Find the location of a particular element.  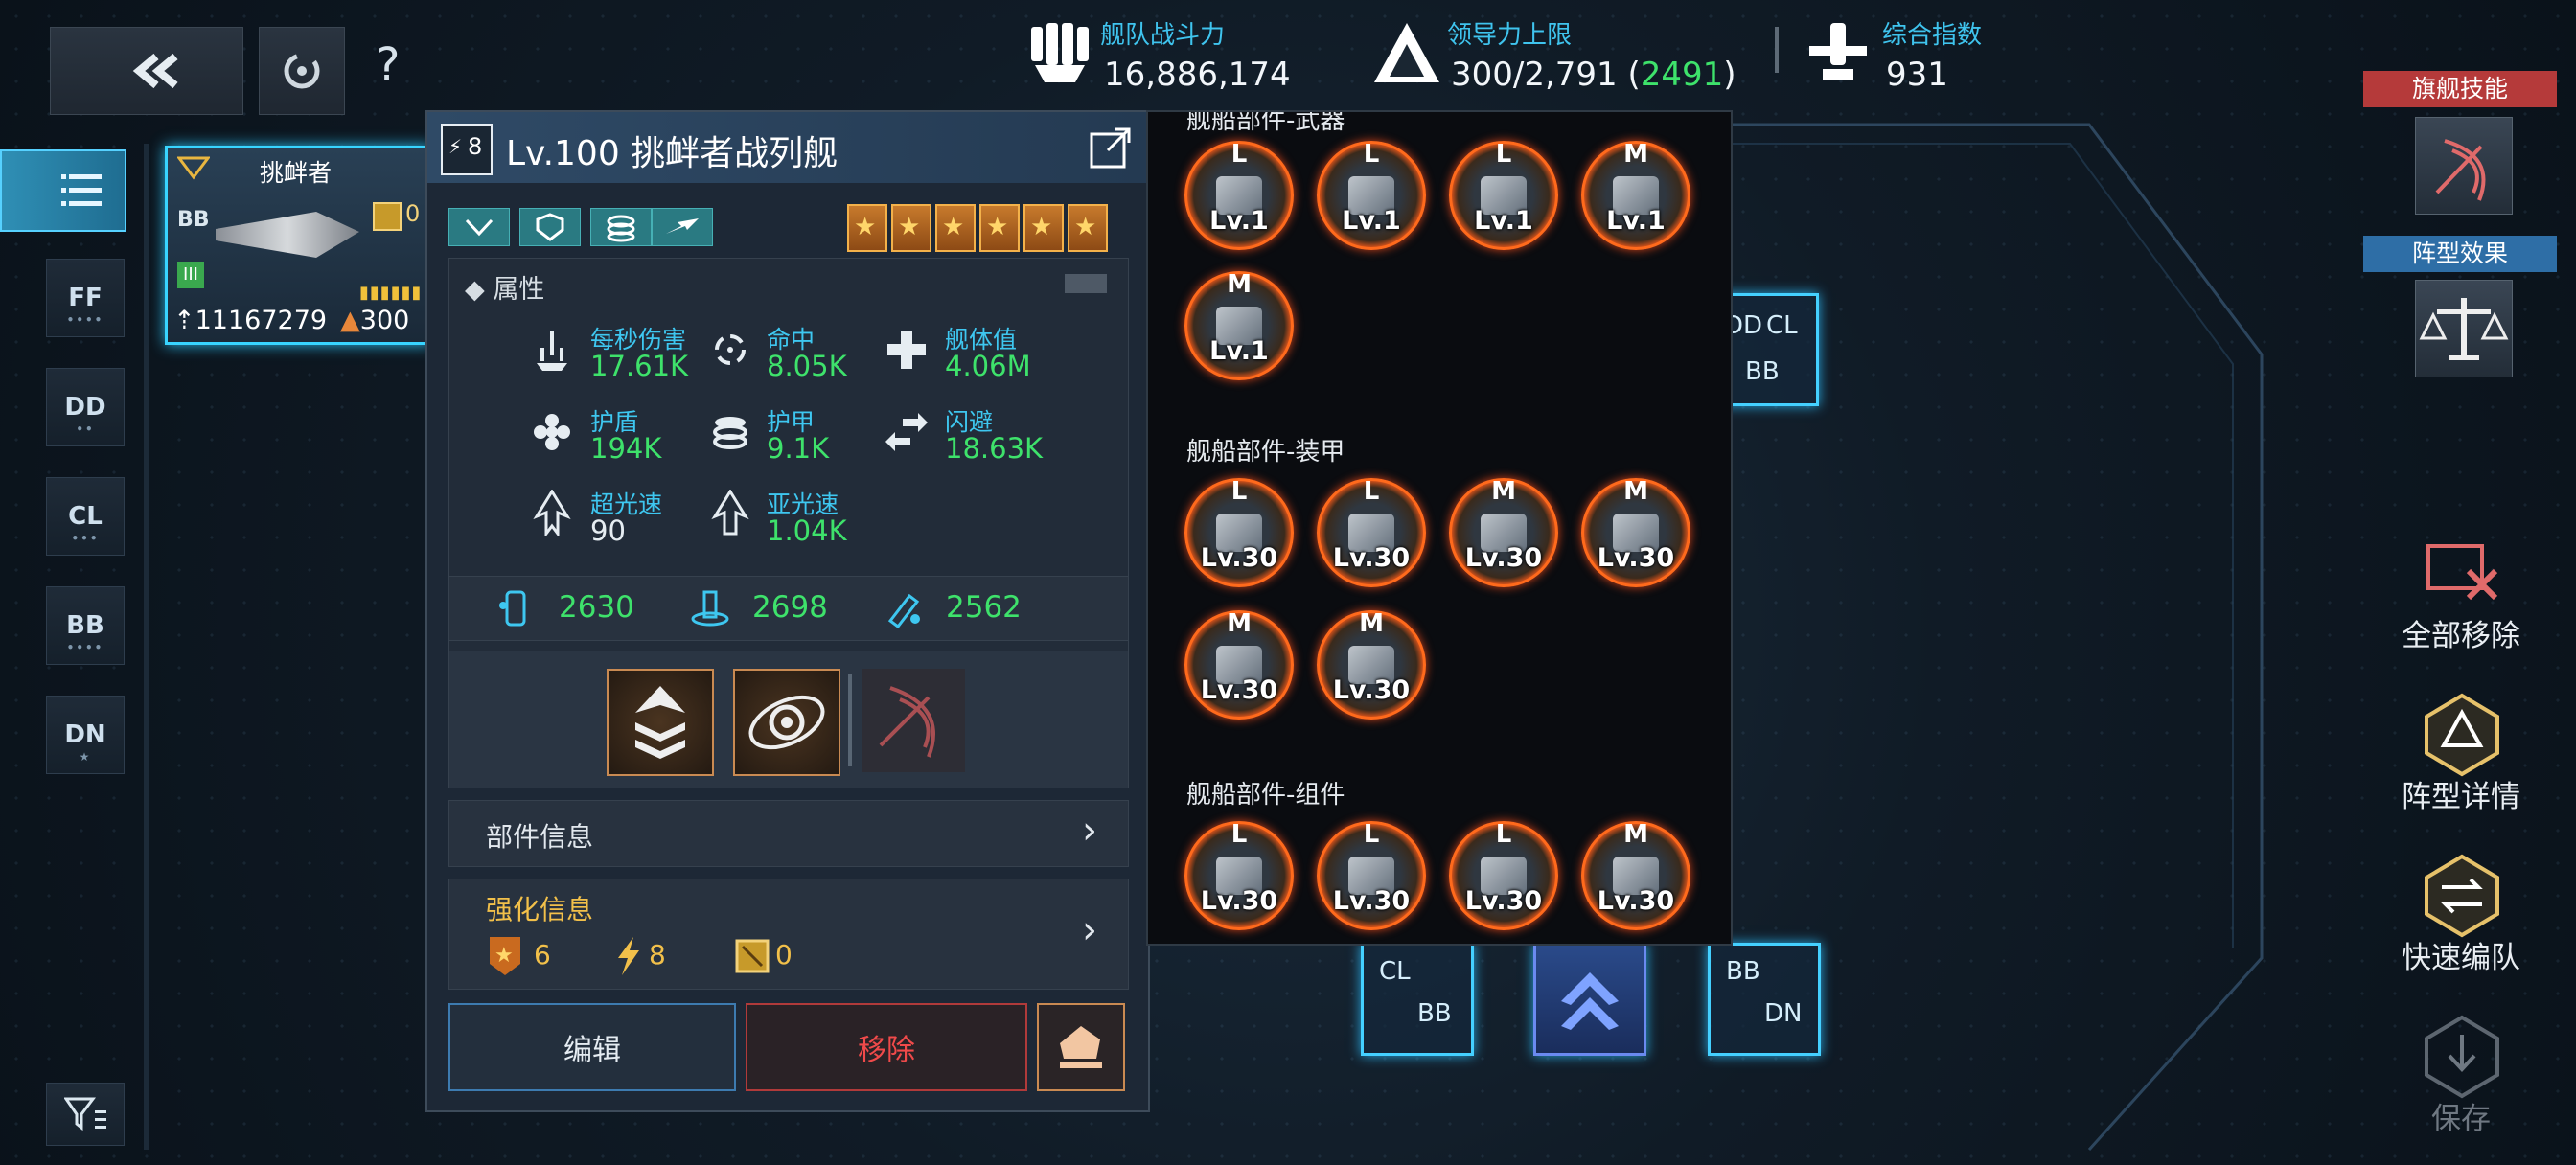

save-label: 保存 is located at coordinates (2461, 1115).